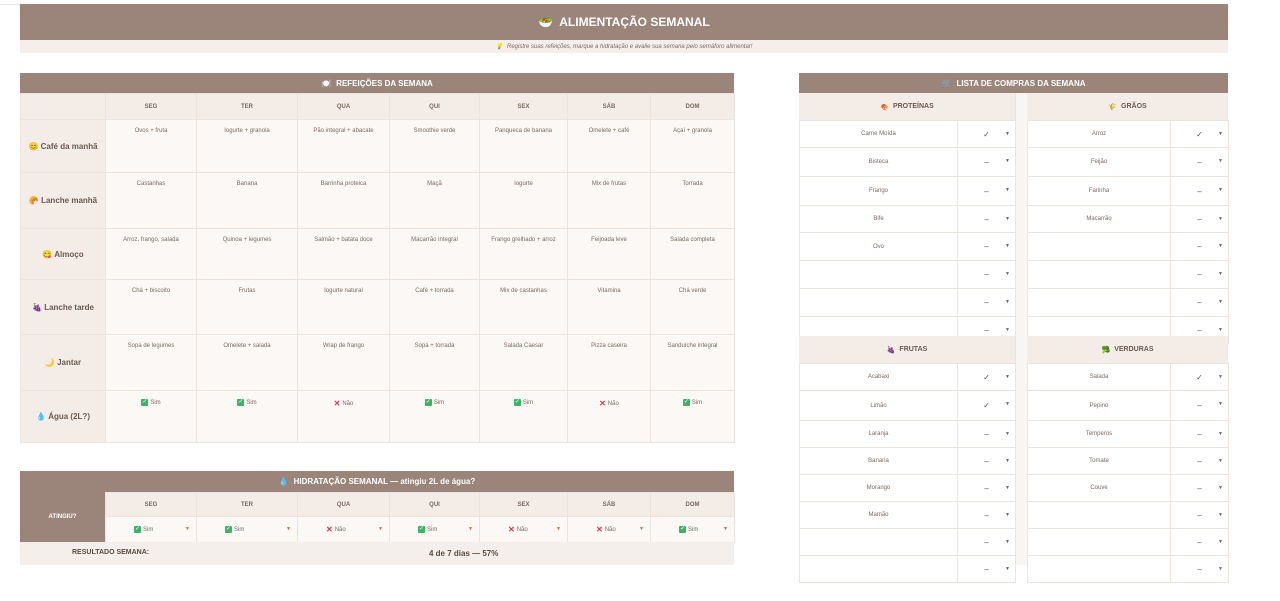 The image size is (1280, 601). What do you see at coordinates (692, 200) in the screenshot?
I see `meal-cell: Torrada` at bounding box center [692, 200].